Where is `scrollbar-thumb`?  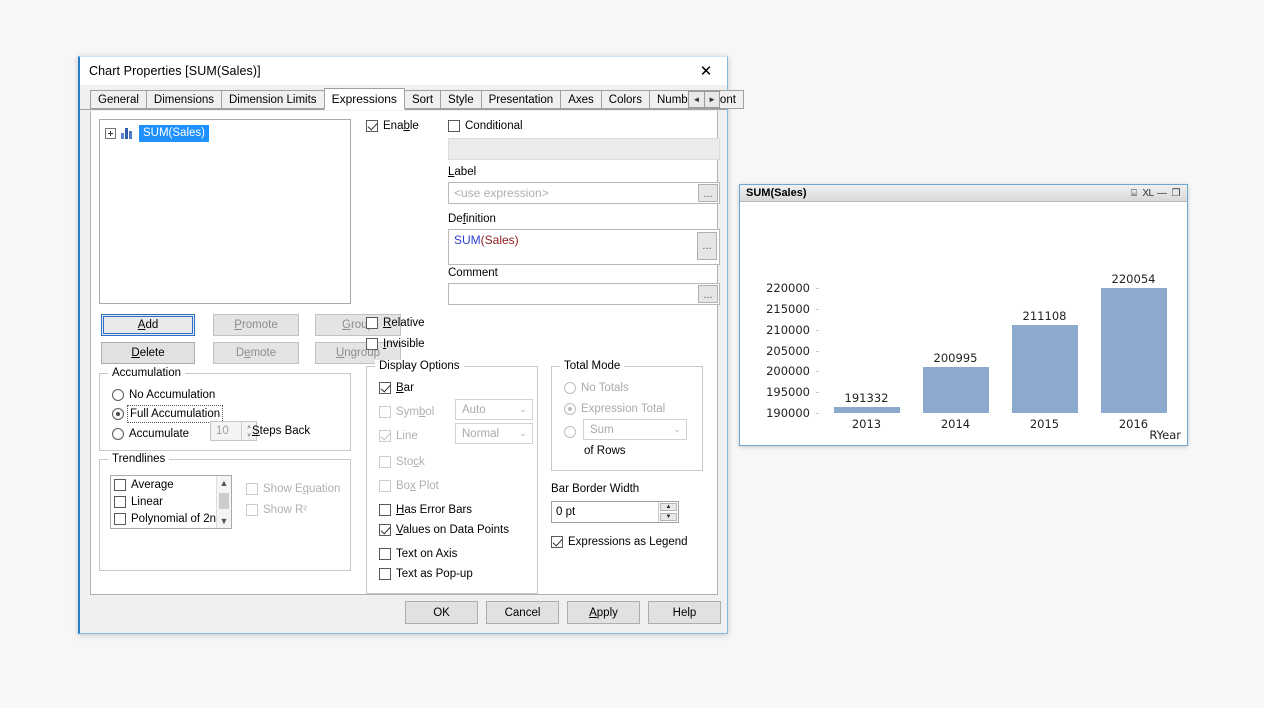
scrollbar-thumb is located at coordinates (224, 501).